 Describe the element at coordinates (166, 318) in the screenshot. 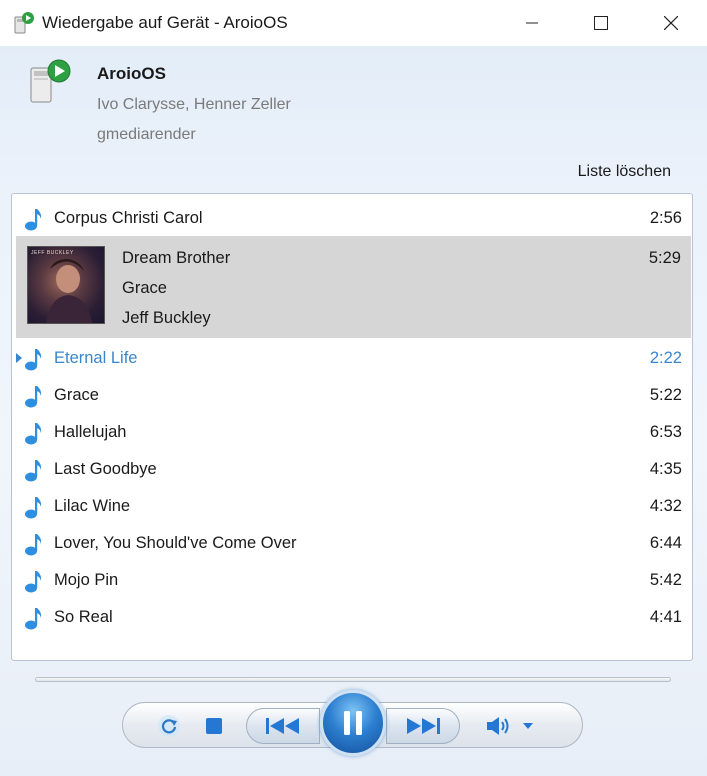

I see `selected-track-artist: Jeff Buckley` at that location.